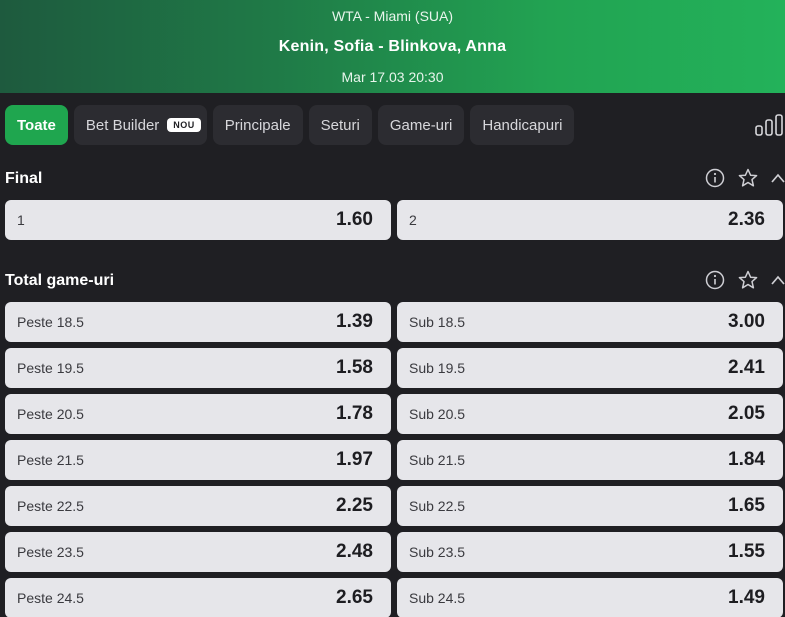 This screenshot has height=617, width=785. I want to click on odd-button-over: Peste 22.5 2.25, so click(198, 506).